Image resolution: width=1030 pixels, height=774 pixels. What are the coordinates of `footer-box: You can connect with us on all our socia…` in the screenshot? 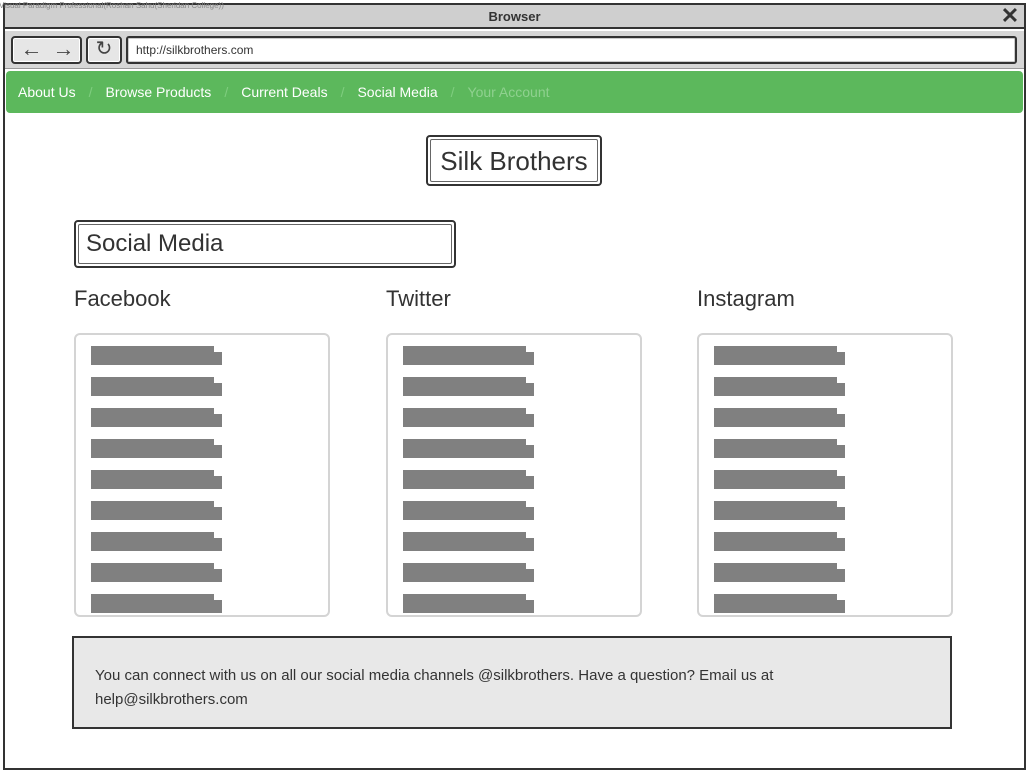 It's located at (512, 682).